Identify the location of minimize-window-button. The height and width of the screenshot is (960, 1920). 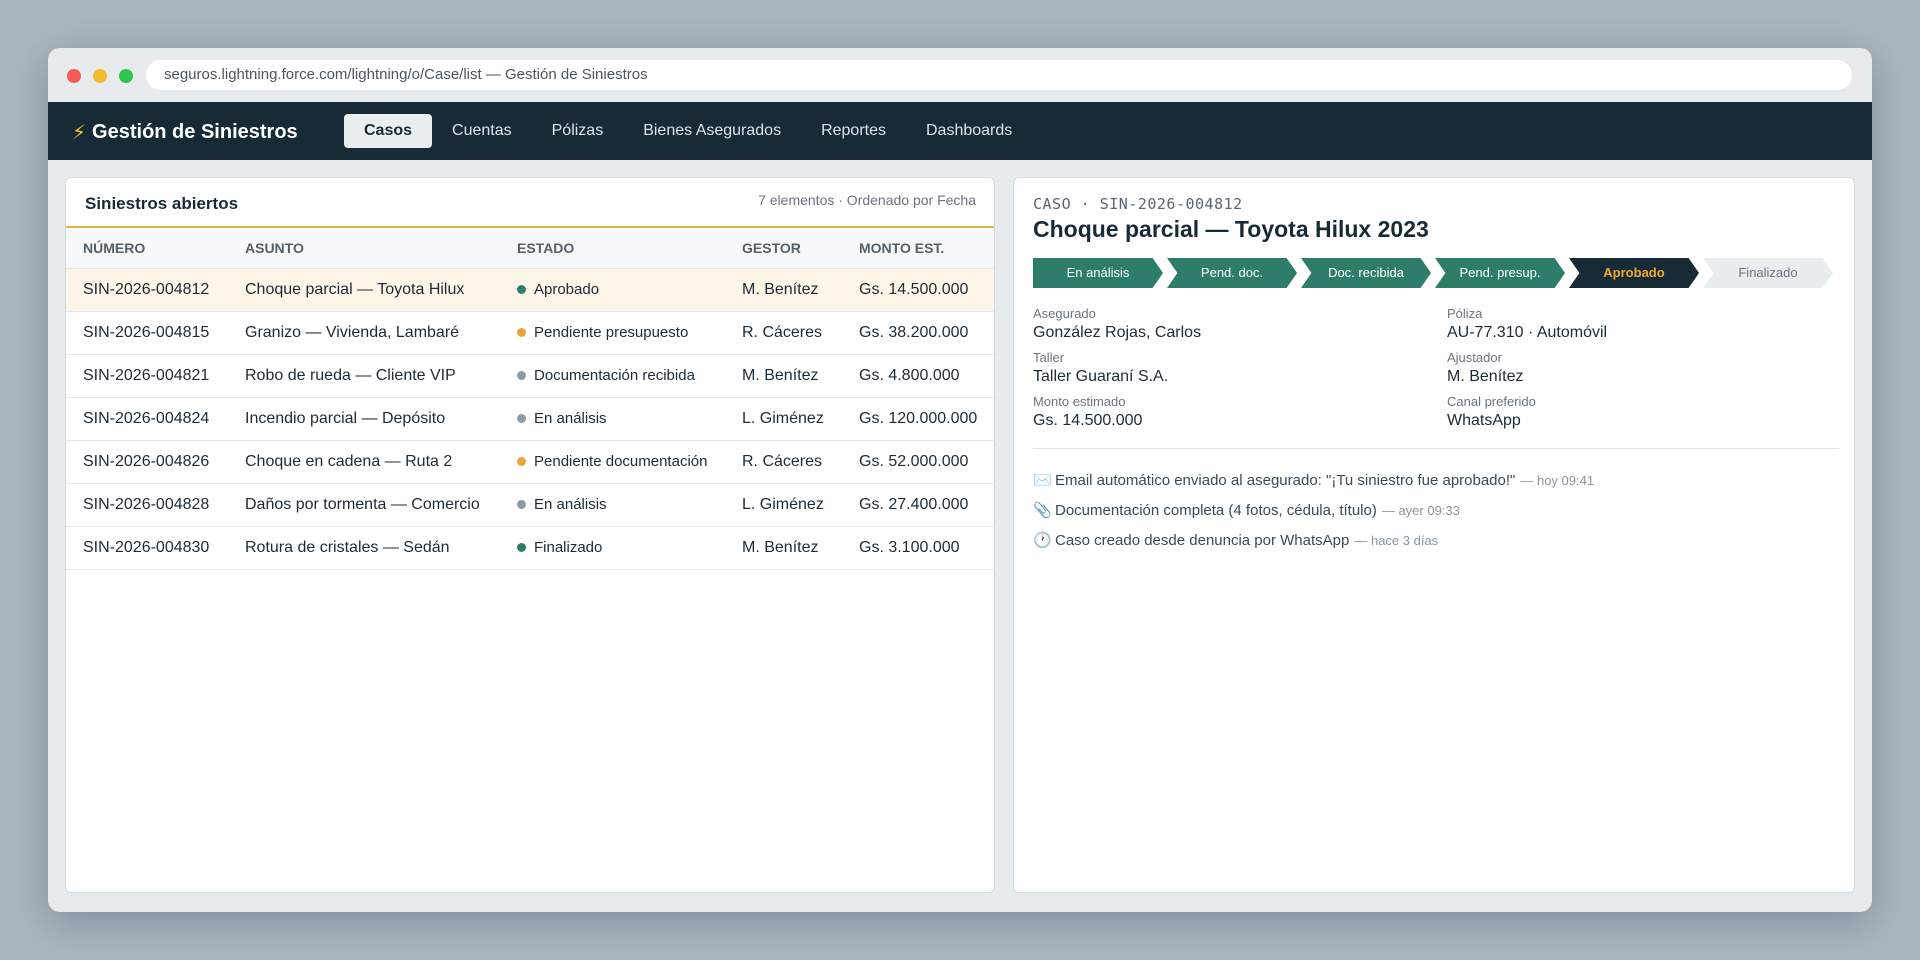
(100, 76).